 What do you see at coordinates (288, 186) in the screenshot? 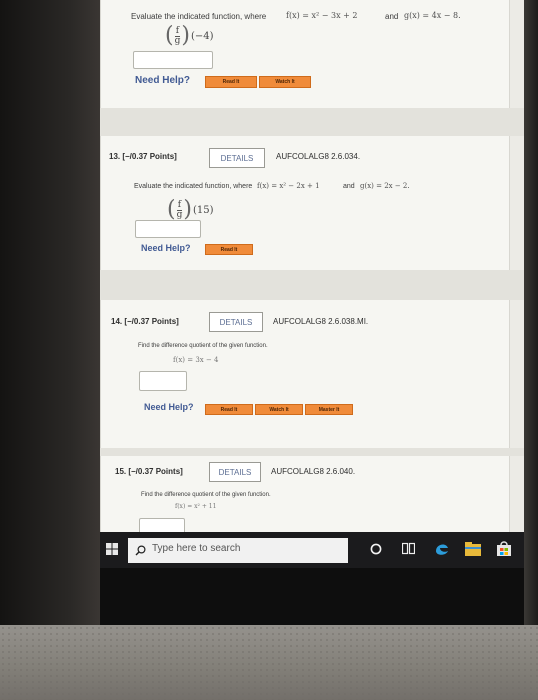
I see `function-f-definition: f(x) = x² − 2x + 1` at bounding box center [288, 186].